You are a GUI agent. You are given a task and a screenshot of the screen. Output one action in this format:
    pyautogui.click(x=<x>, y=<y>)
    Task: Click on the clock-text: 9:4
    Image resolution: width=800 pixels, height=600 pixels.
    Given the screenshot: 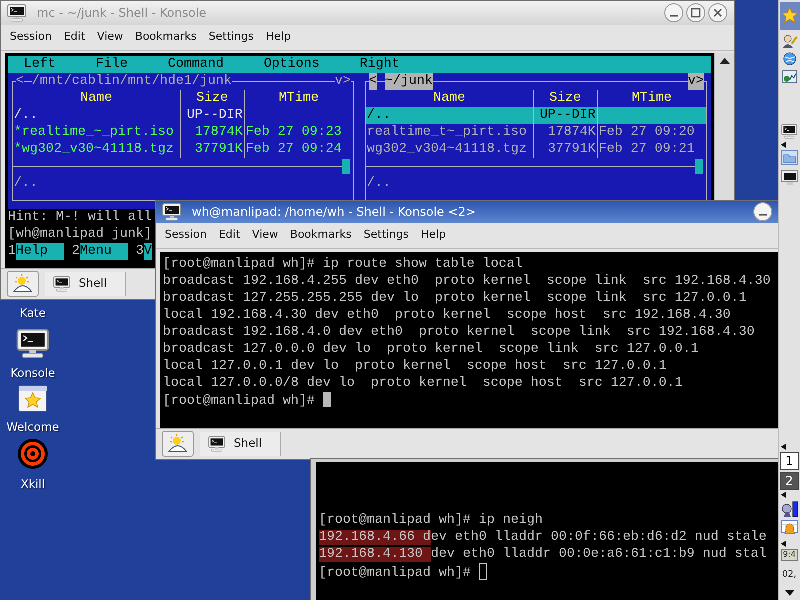 What is the action you would take?
    pyautogui.click(x=789, y=554)
    